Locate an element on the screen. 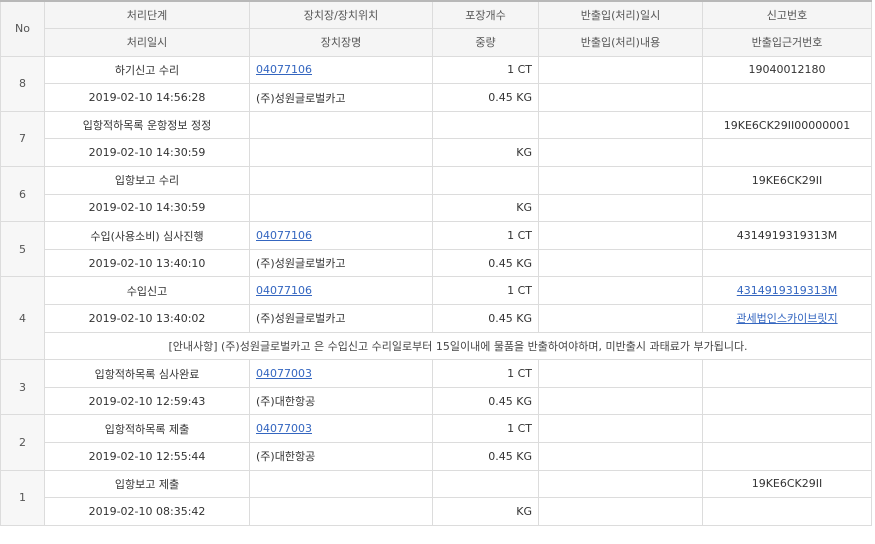 Image resolution: width=875 pixels, height=544 pixels. process-step: 입항보고 수리 is located at coordinates (147, 180).